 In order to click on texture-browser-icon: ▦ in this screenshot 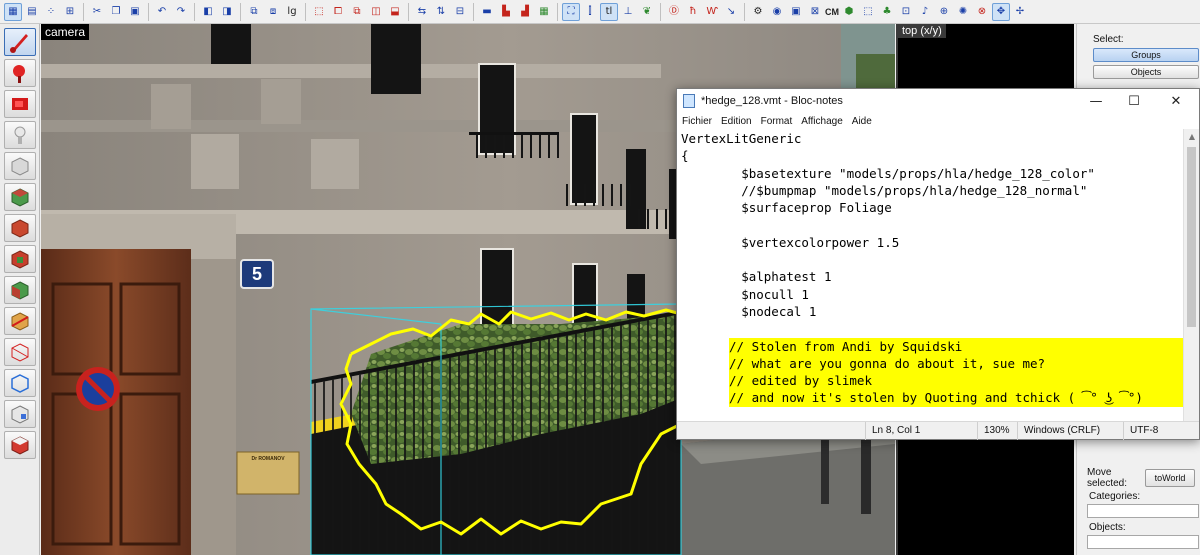, I will do `click(544, 12)`.